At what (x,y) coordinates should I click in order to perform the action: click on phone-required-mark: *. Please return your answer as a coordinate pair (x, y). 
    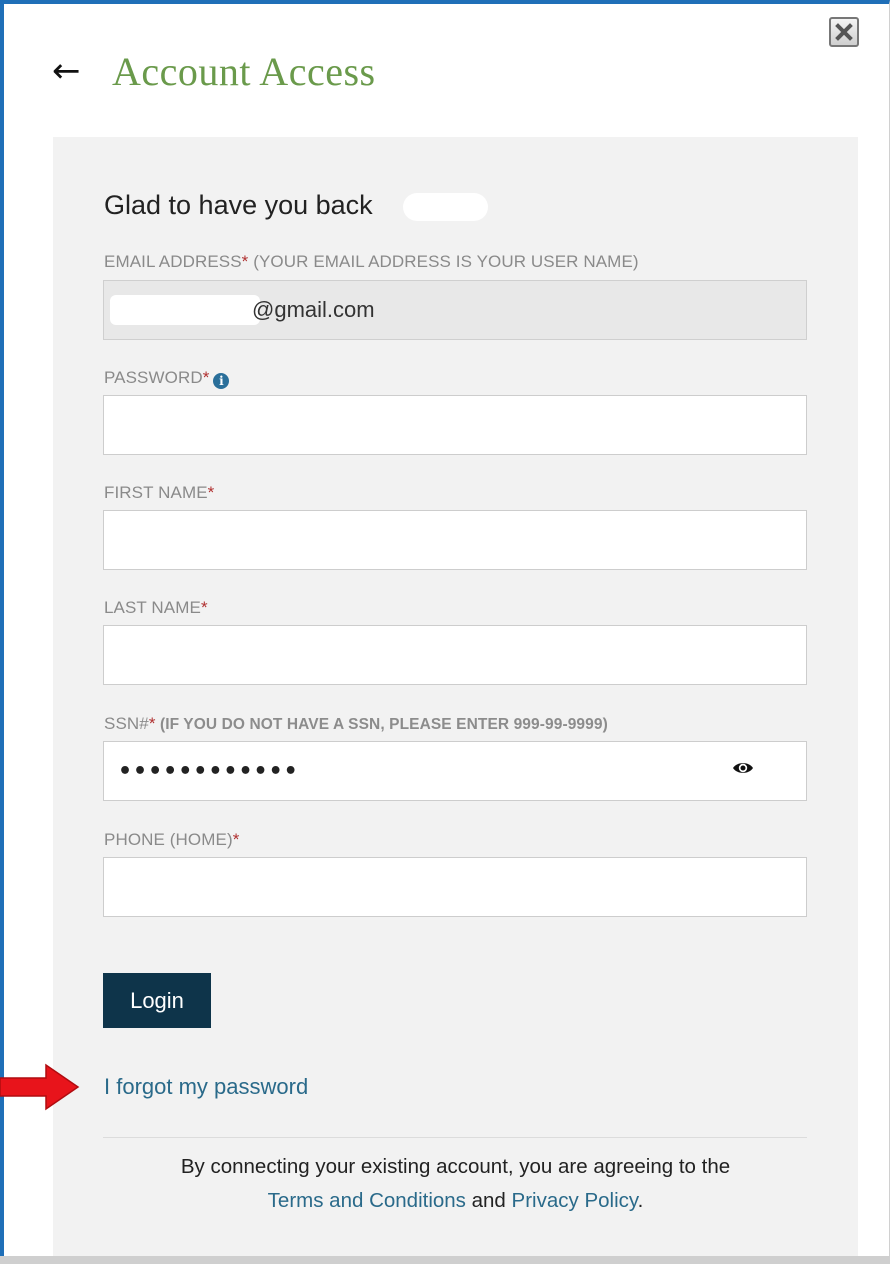
    Looking at the image, I should click on (236, 839).